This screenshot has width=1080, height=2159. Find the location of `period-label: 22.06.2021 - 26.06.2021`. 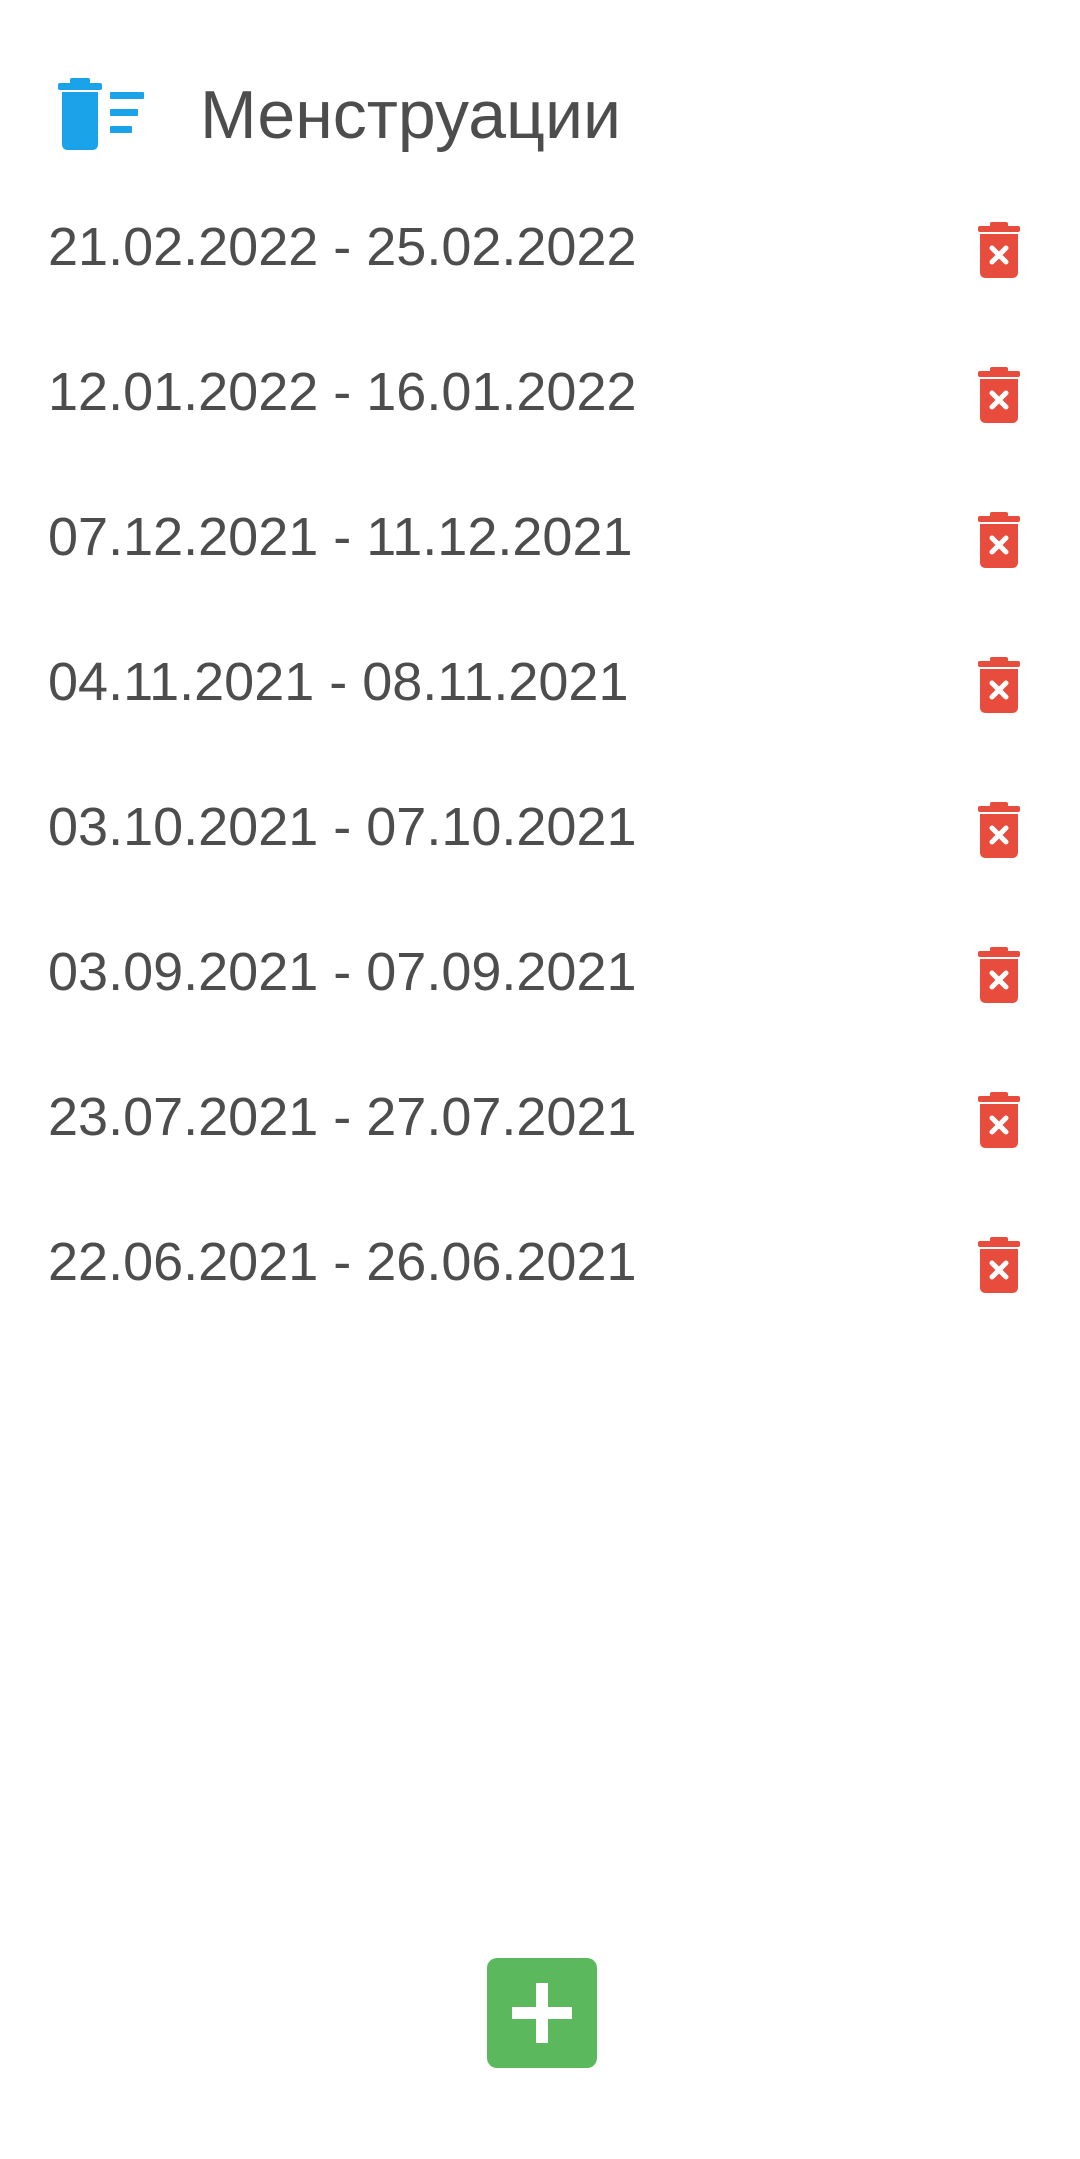

period-label: 22.06.2021 - 26.06.2021 is located at coordinates (342, 1262).